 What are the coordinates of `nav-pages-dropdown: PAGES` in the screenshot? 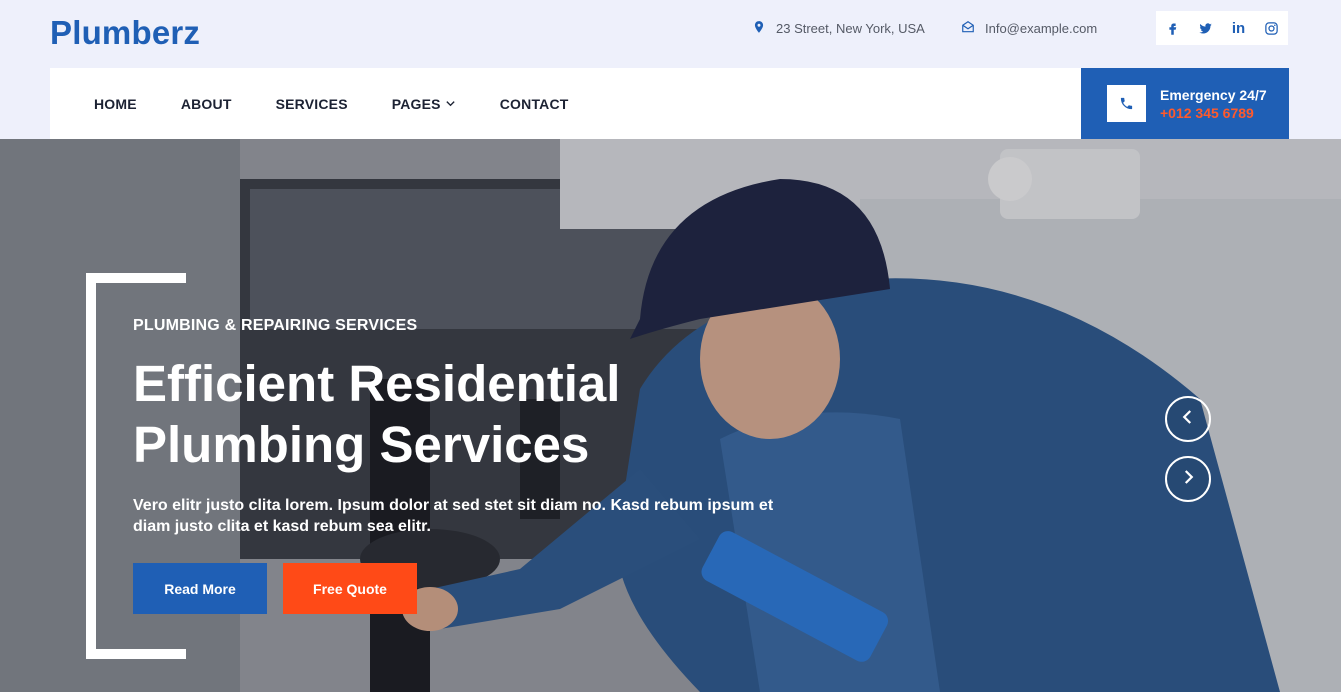 It's located at (424, 104).